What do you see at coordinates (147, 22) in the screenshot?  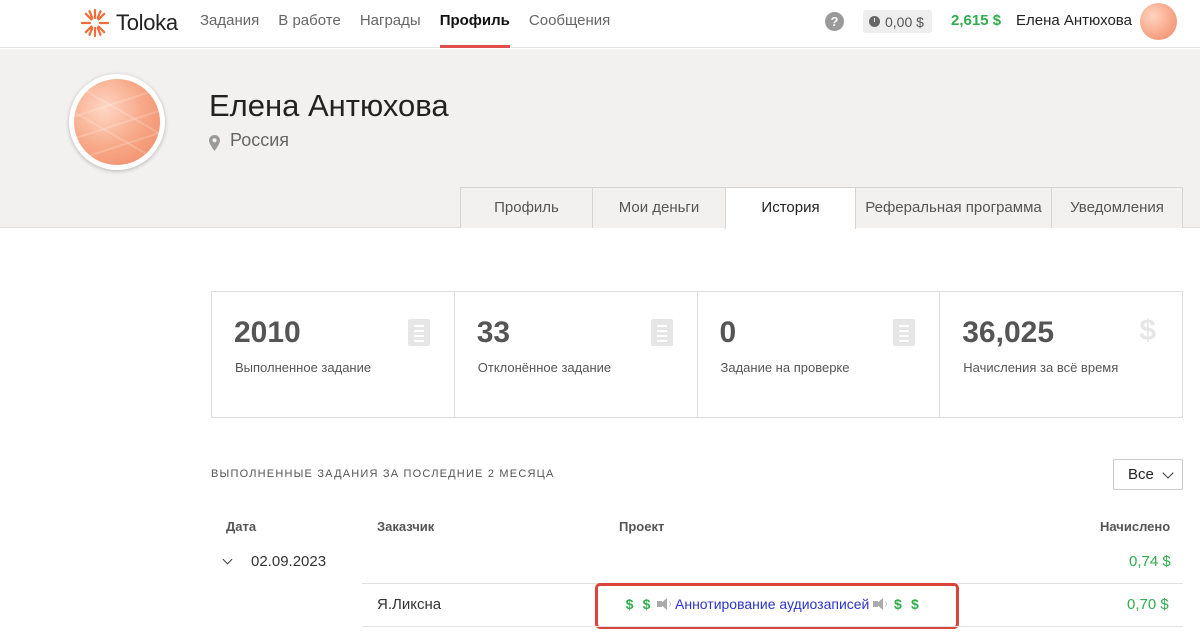 I see `logo-text: Toloka` at bounding box center [147, 22].